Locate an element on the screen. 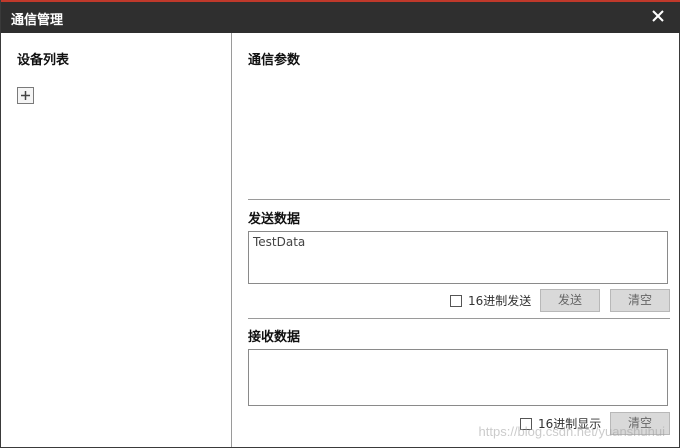  hex-send-label: 16进制发送 is located at coordinates (500, 301).